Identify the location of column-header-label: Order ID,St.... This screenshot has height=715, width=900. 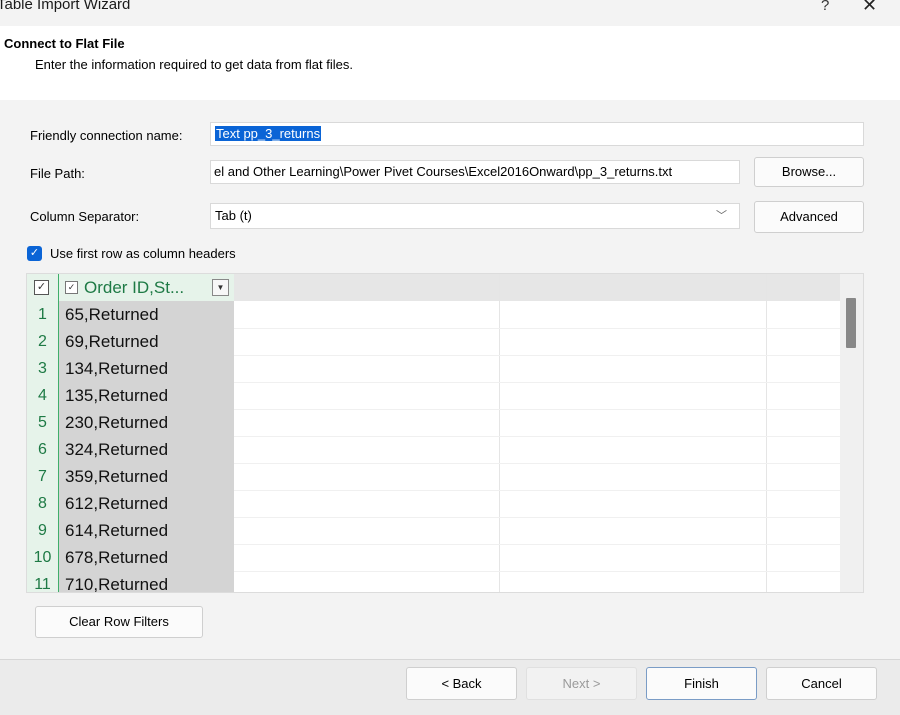
(134, 287).